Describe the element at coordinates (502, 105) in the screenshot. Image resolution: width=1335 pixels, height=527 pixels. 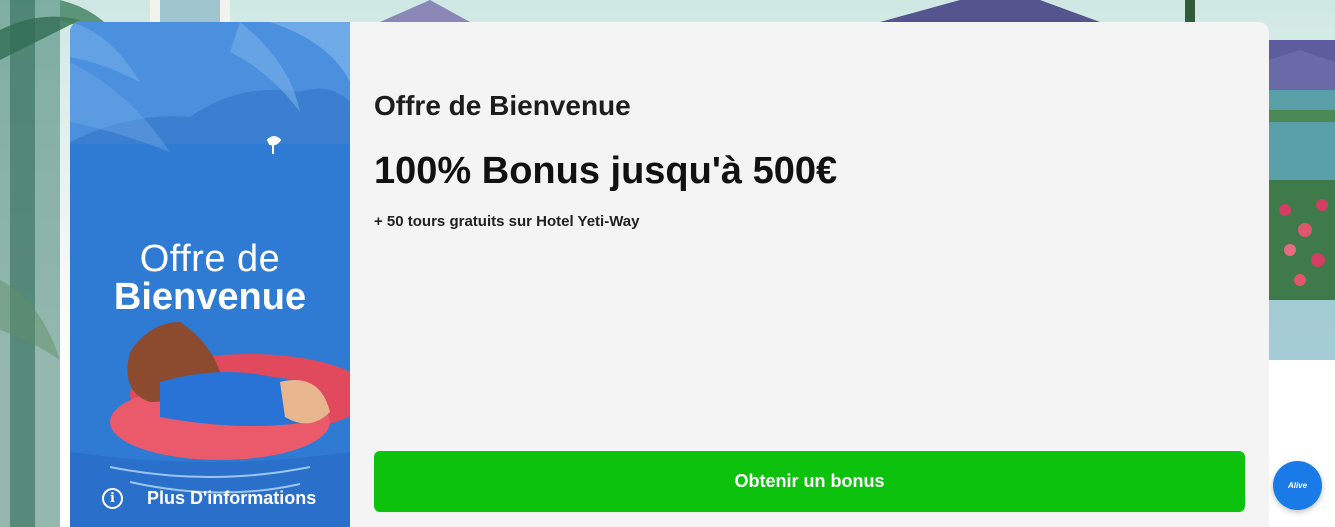
I see `offer-heading: Offre de Bienvenue` at that location.